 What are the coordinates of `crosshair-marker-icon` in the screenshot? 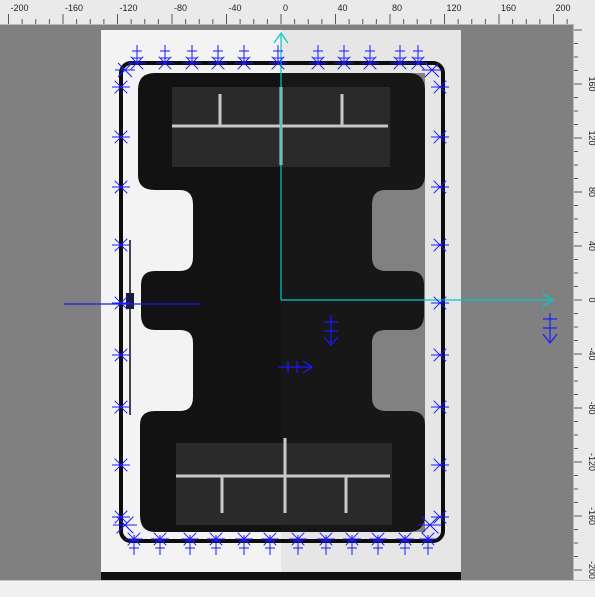 It's located at (550, 328).